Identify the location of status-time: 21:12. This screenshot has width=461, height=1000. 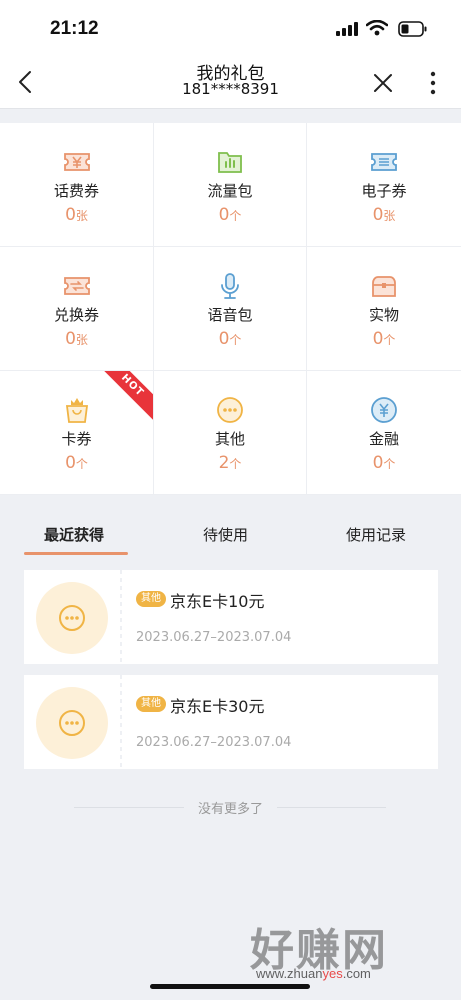
(74, 28).